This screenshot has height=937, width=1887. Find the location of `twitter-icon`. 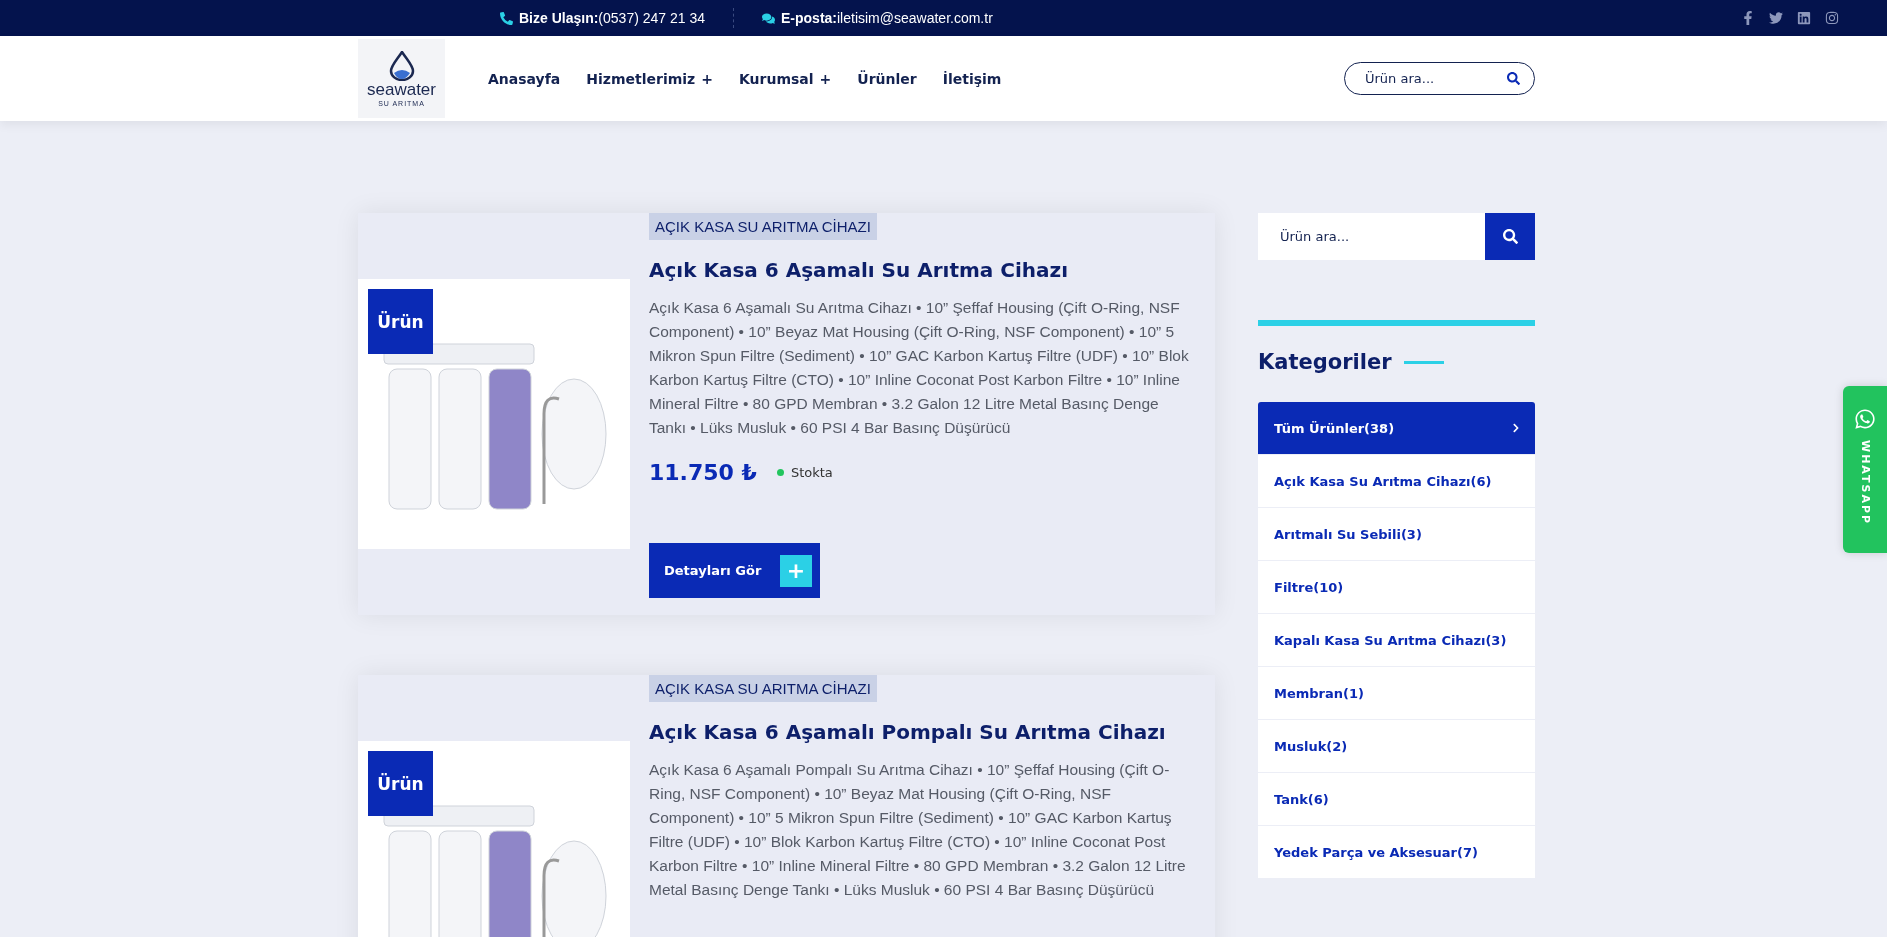

twitter-icon is located at coordinates (1776, 18).